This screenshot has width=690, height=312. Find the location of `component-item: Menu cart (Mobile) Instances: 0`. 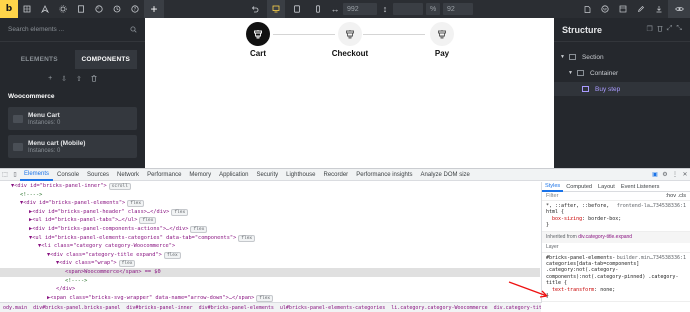

component-item: Menu cart (Mobile) Instances: 0 is located at coordinates (72, 146).